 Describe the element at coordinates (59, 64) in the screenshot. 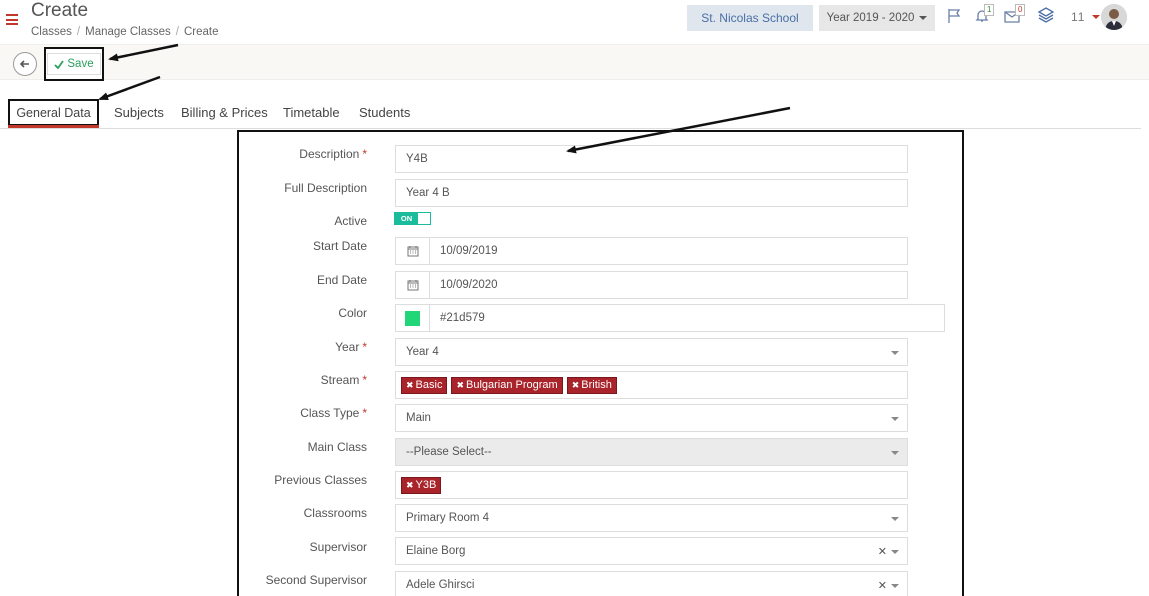

I see `check-icon` at that location.